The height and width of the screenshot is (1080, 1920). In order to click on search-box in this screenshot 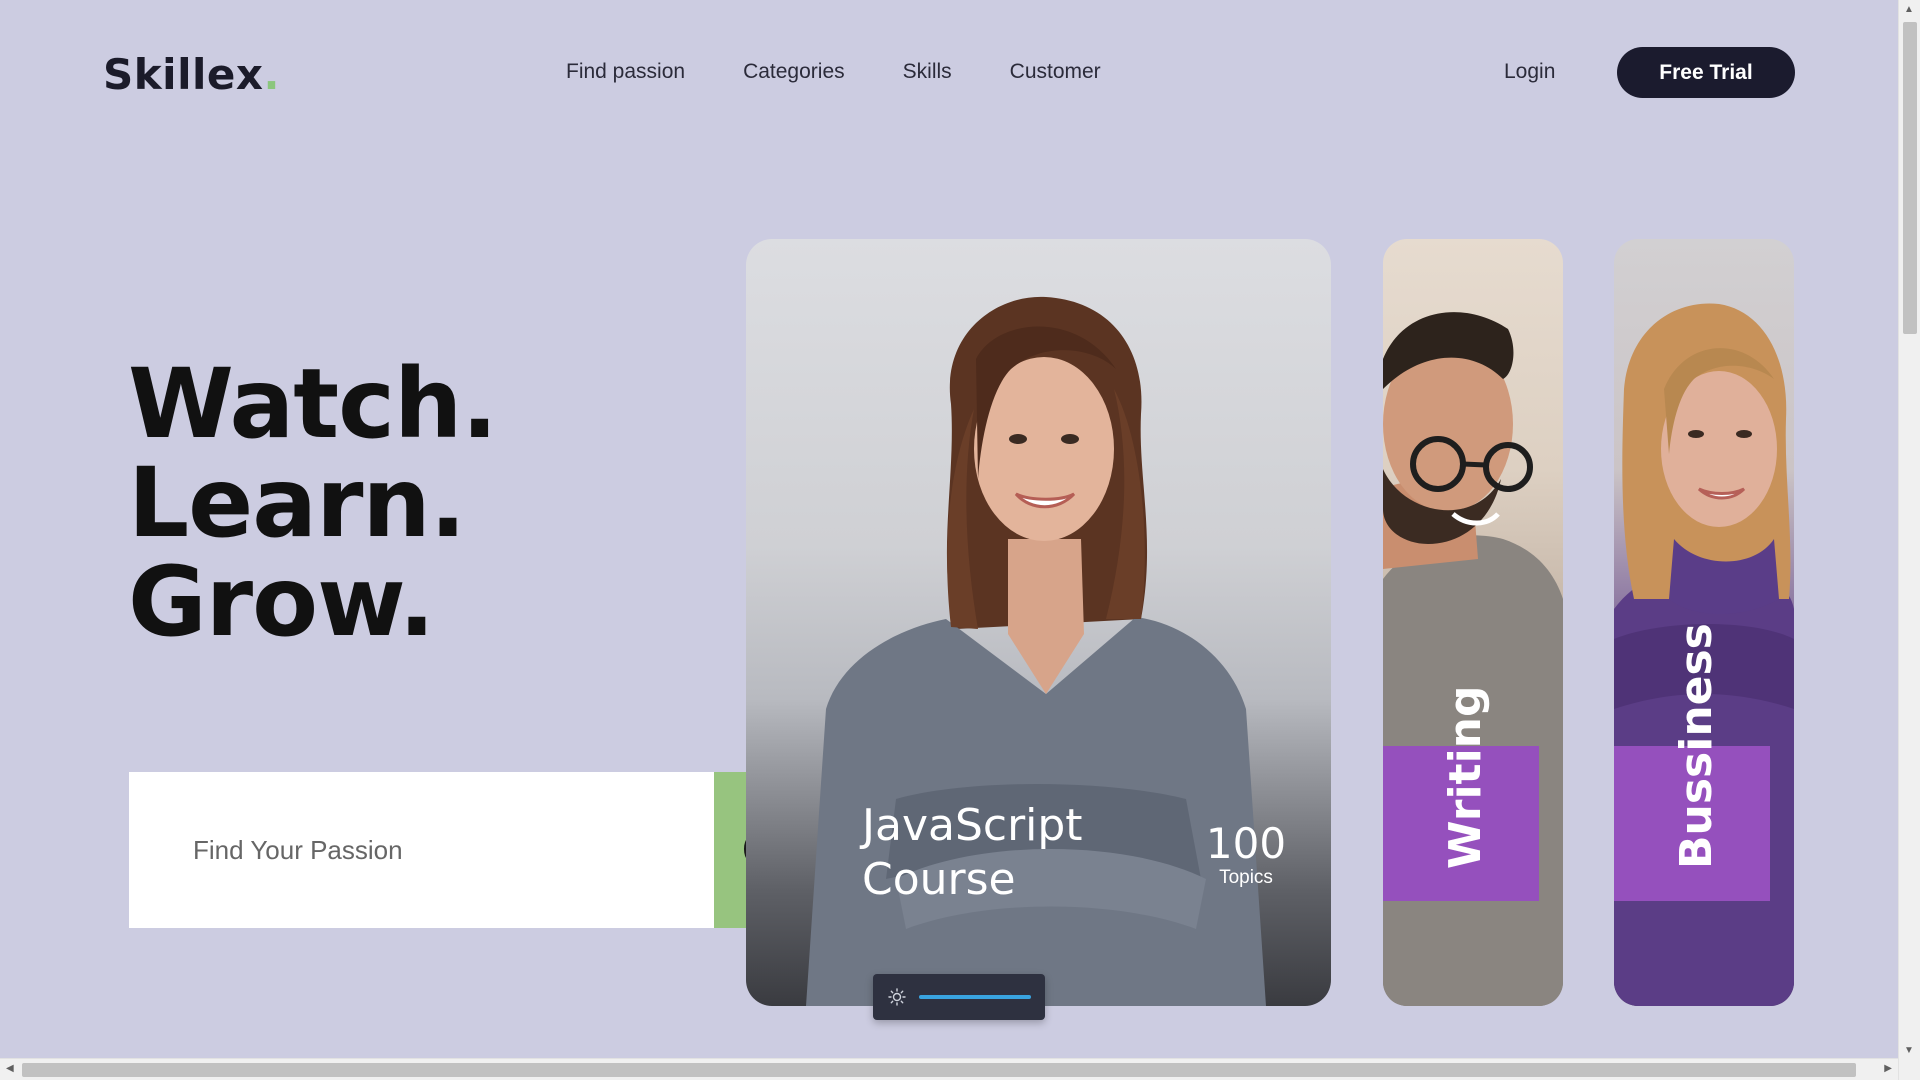, I will do `click(421, 850)`.